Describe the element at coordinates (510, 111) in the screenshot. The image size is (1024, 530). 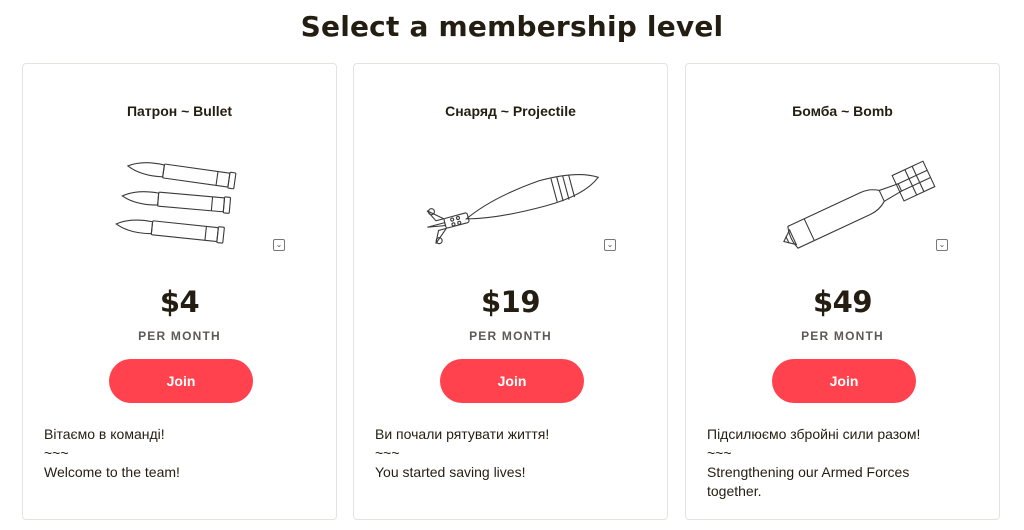
I see `tier-name: Снаряд ~ Projectile` at that location.